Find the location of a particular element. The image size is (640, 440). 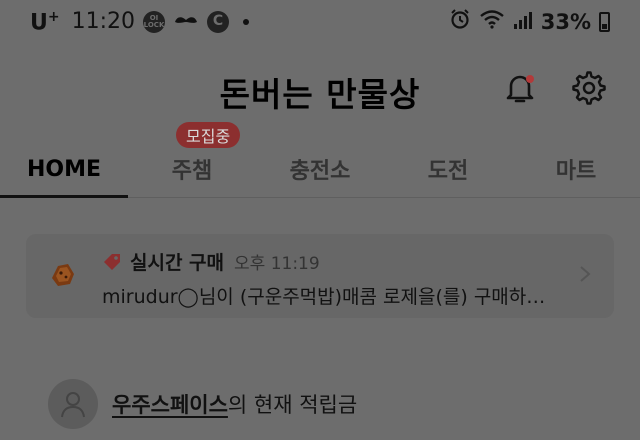

oi-lock-icon: OI LOCK is located at coordinates (154, 21).